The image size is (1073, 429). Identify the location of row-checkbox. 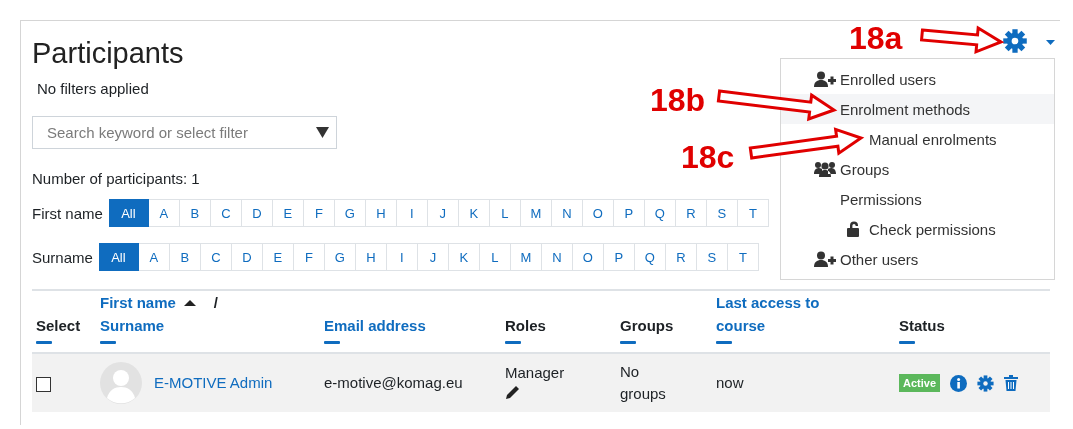
(43, 384).